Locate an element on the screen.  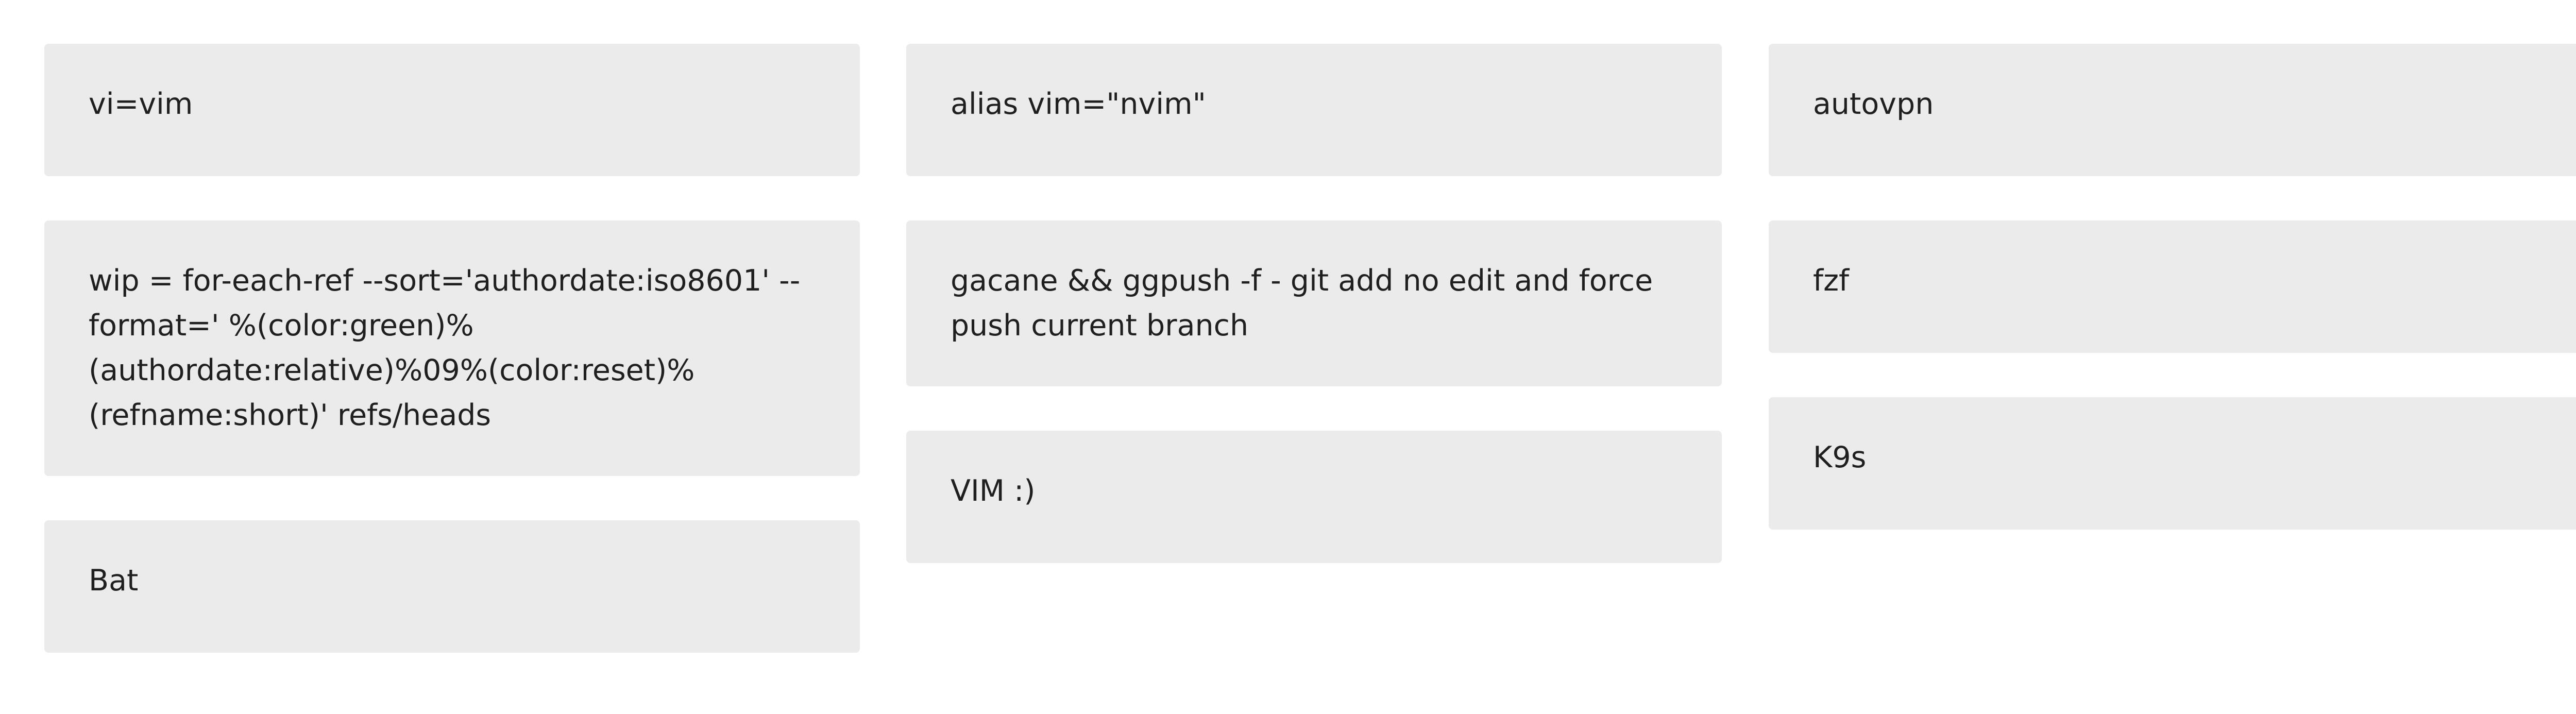
card-text: VIM :) is located at coordinates (993, 491).